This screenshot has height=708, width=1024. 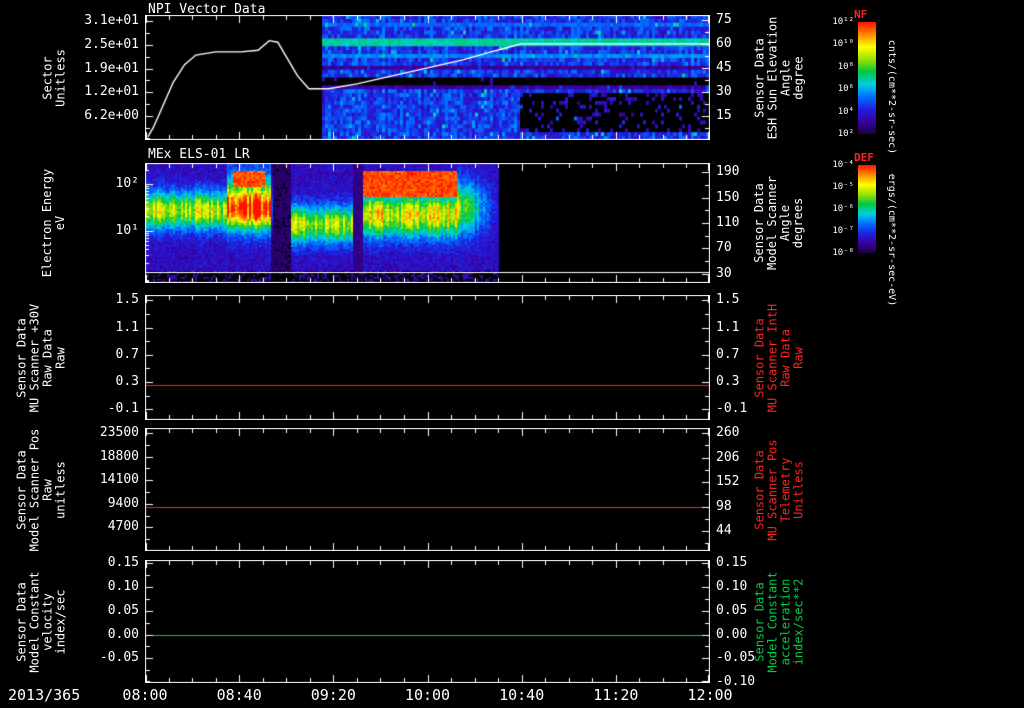 I want to click on npi-right-axis-label-line: ESH Sun Elevation, so click(x=772, y=77).